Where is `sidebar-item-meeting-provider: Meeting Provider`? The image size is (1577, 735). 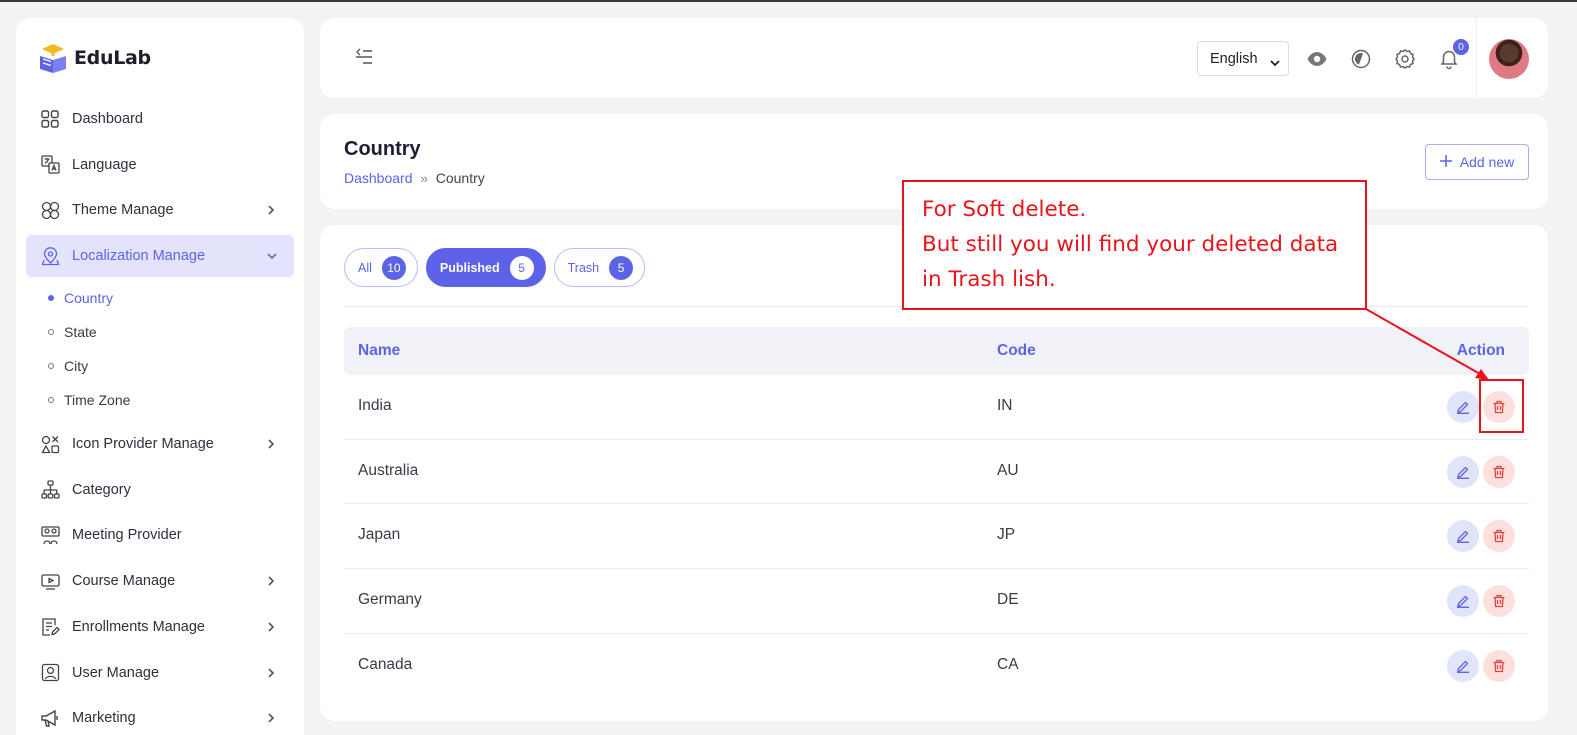
sidebar-item-meeting-provider: Meeting Provider is located at coordinates (160, 535).